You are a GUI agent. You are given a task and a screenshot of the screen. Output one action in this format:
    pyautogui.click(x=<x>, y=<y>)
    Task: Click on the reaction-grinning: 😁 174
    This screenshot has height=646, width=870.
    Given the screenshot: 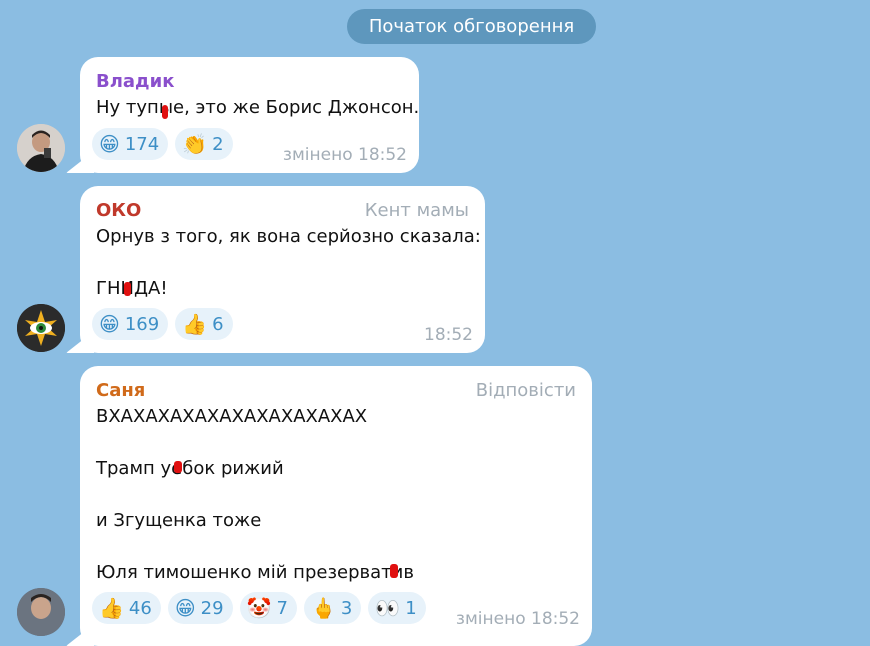 What is the action you would take?
    pyautogui.click(x=130, y=144)
    